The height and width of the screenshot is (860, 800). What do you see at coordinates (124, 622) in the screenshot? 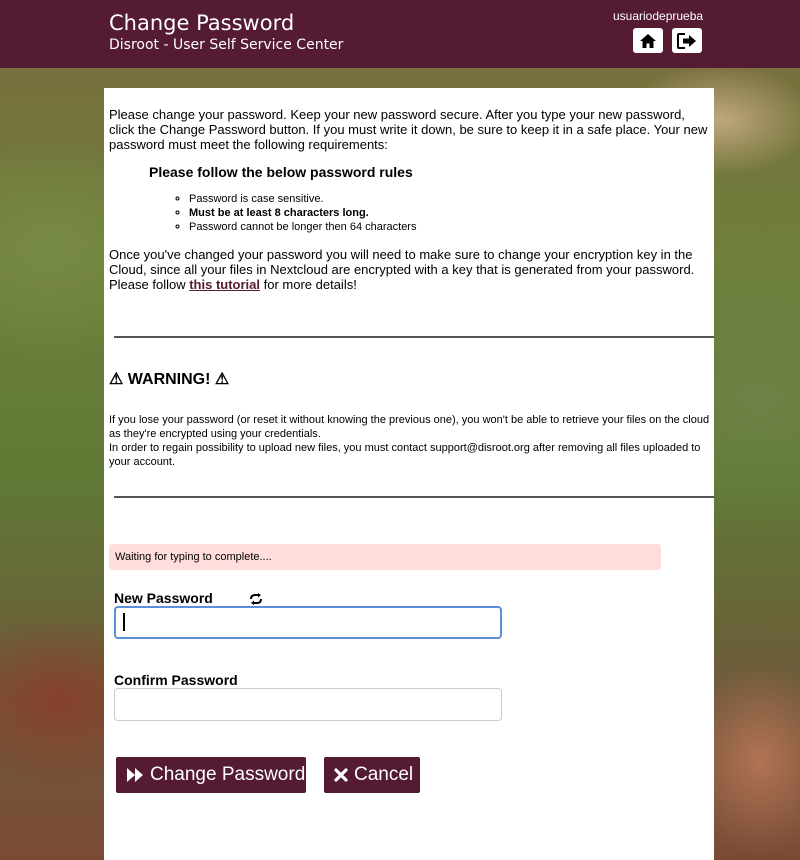
I see `text-cursor` at bounding box center [124, 622].